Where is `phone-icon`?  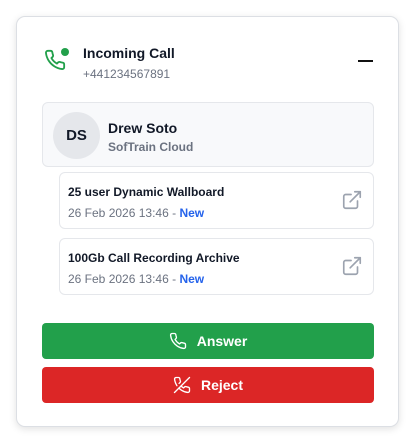
phone-icon is located at coordinates (177, 341).